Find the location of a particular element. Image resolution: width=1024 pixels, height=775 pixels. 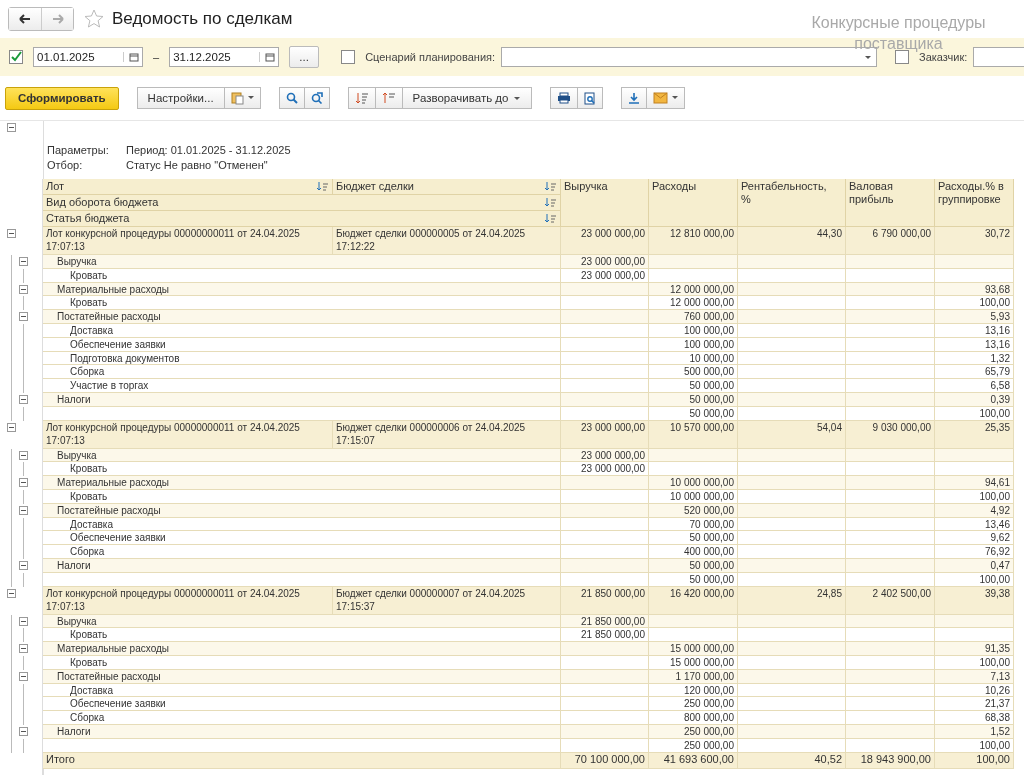

filter-value: Статус Не равно "Отменен" is located at coordinates (197, 165).